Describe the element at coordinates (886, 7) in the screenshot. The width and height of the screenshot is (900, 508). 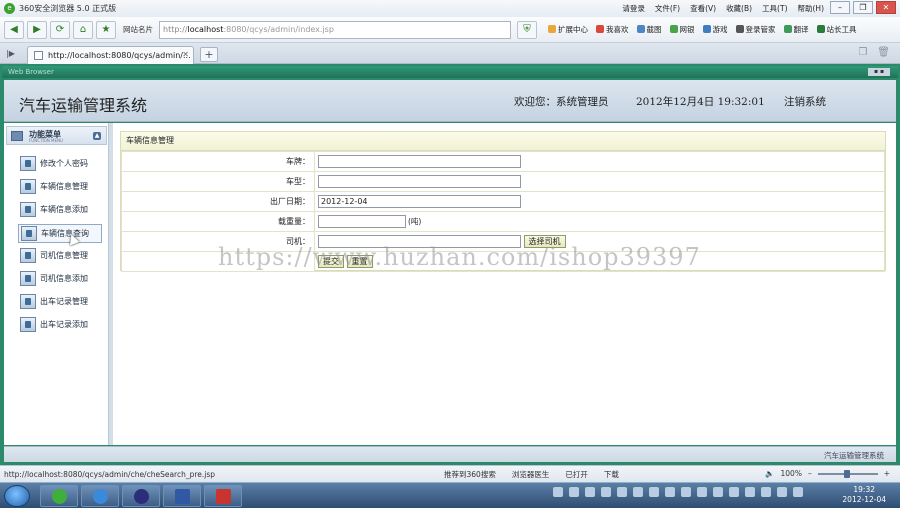
I see `close-icon: ✕` at that location.